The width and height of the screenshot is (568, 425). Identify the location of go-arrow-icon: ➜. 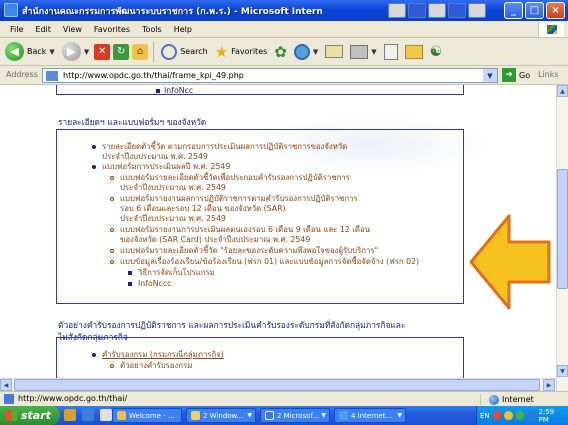
(509, 75).